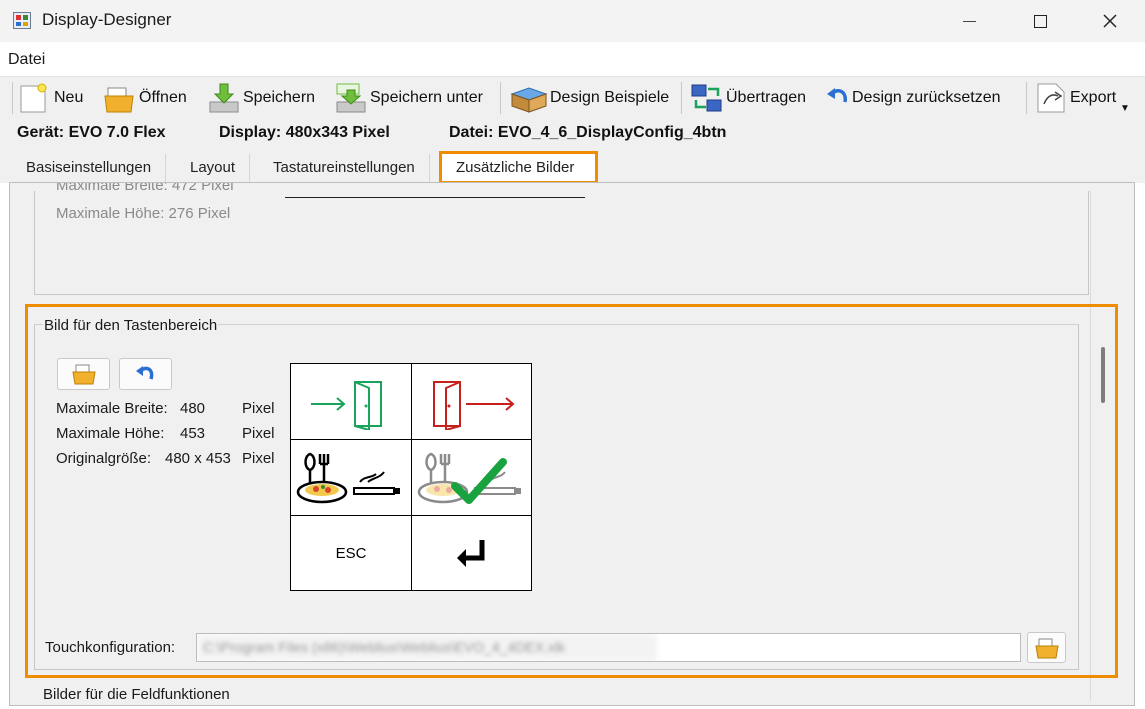 This screenshot has width=1145, height=709. I want to click on design-examples-button: Design Beispiele, so click(589, 98).